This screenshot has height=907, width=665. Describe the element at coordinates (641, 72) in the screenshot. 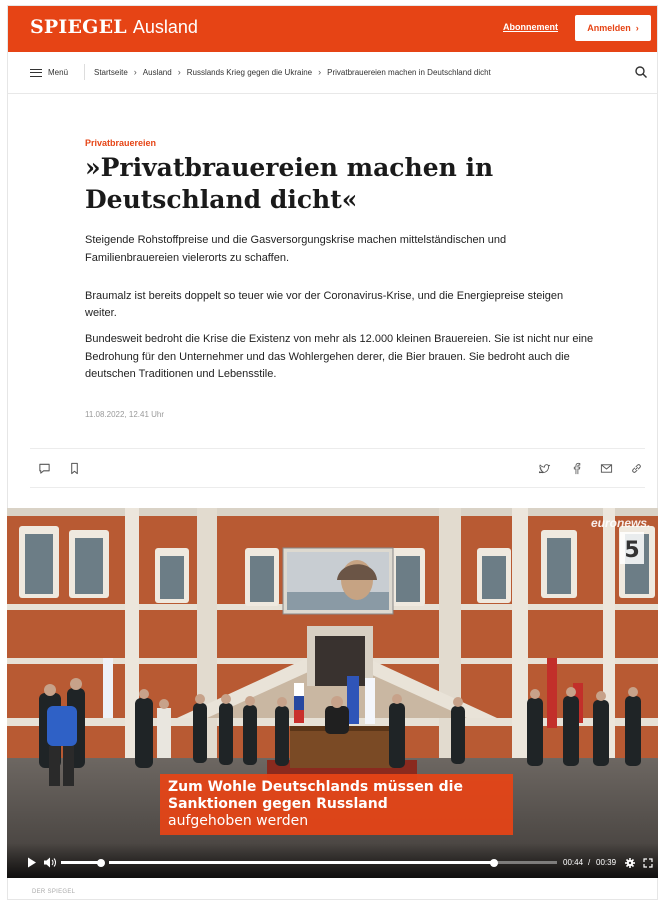

I see `search-icon` at that location.